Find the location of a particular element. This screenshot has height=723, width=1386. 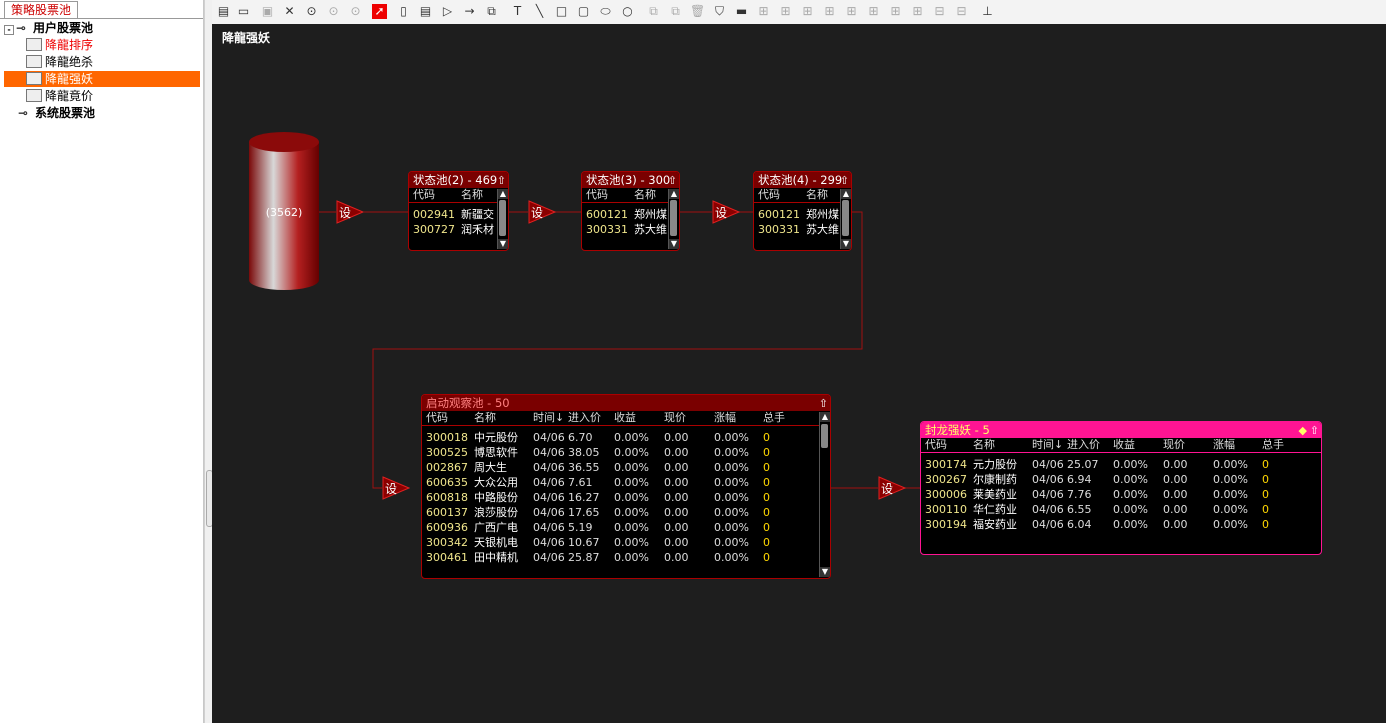

set-button-4: 设 is located at coordinates (396, 488).